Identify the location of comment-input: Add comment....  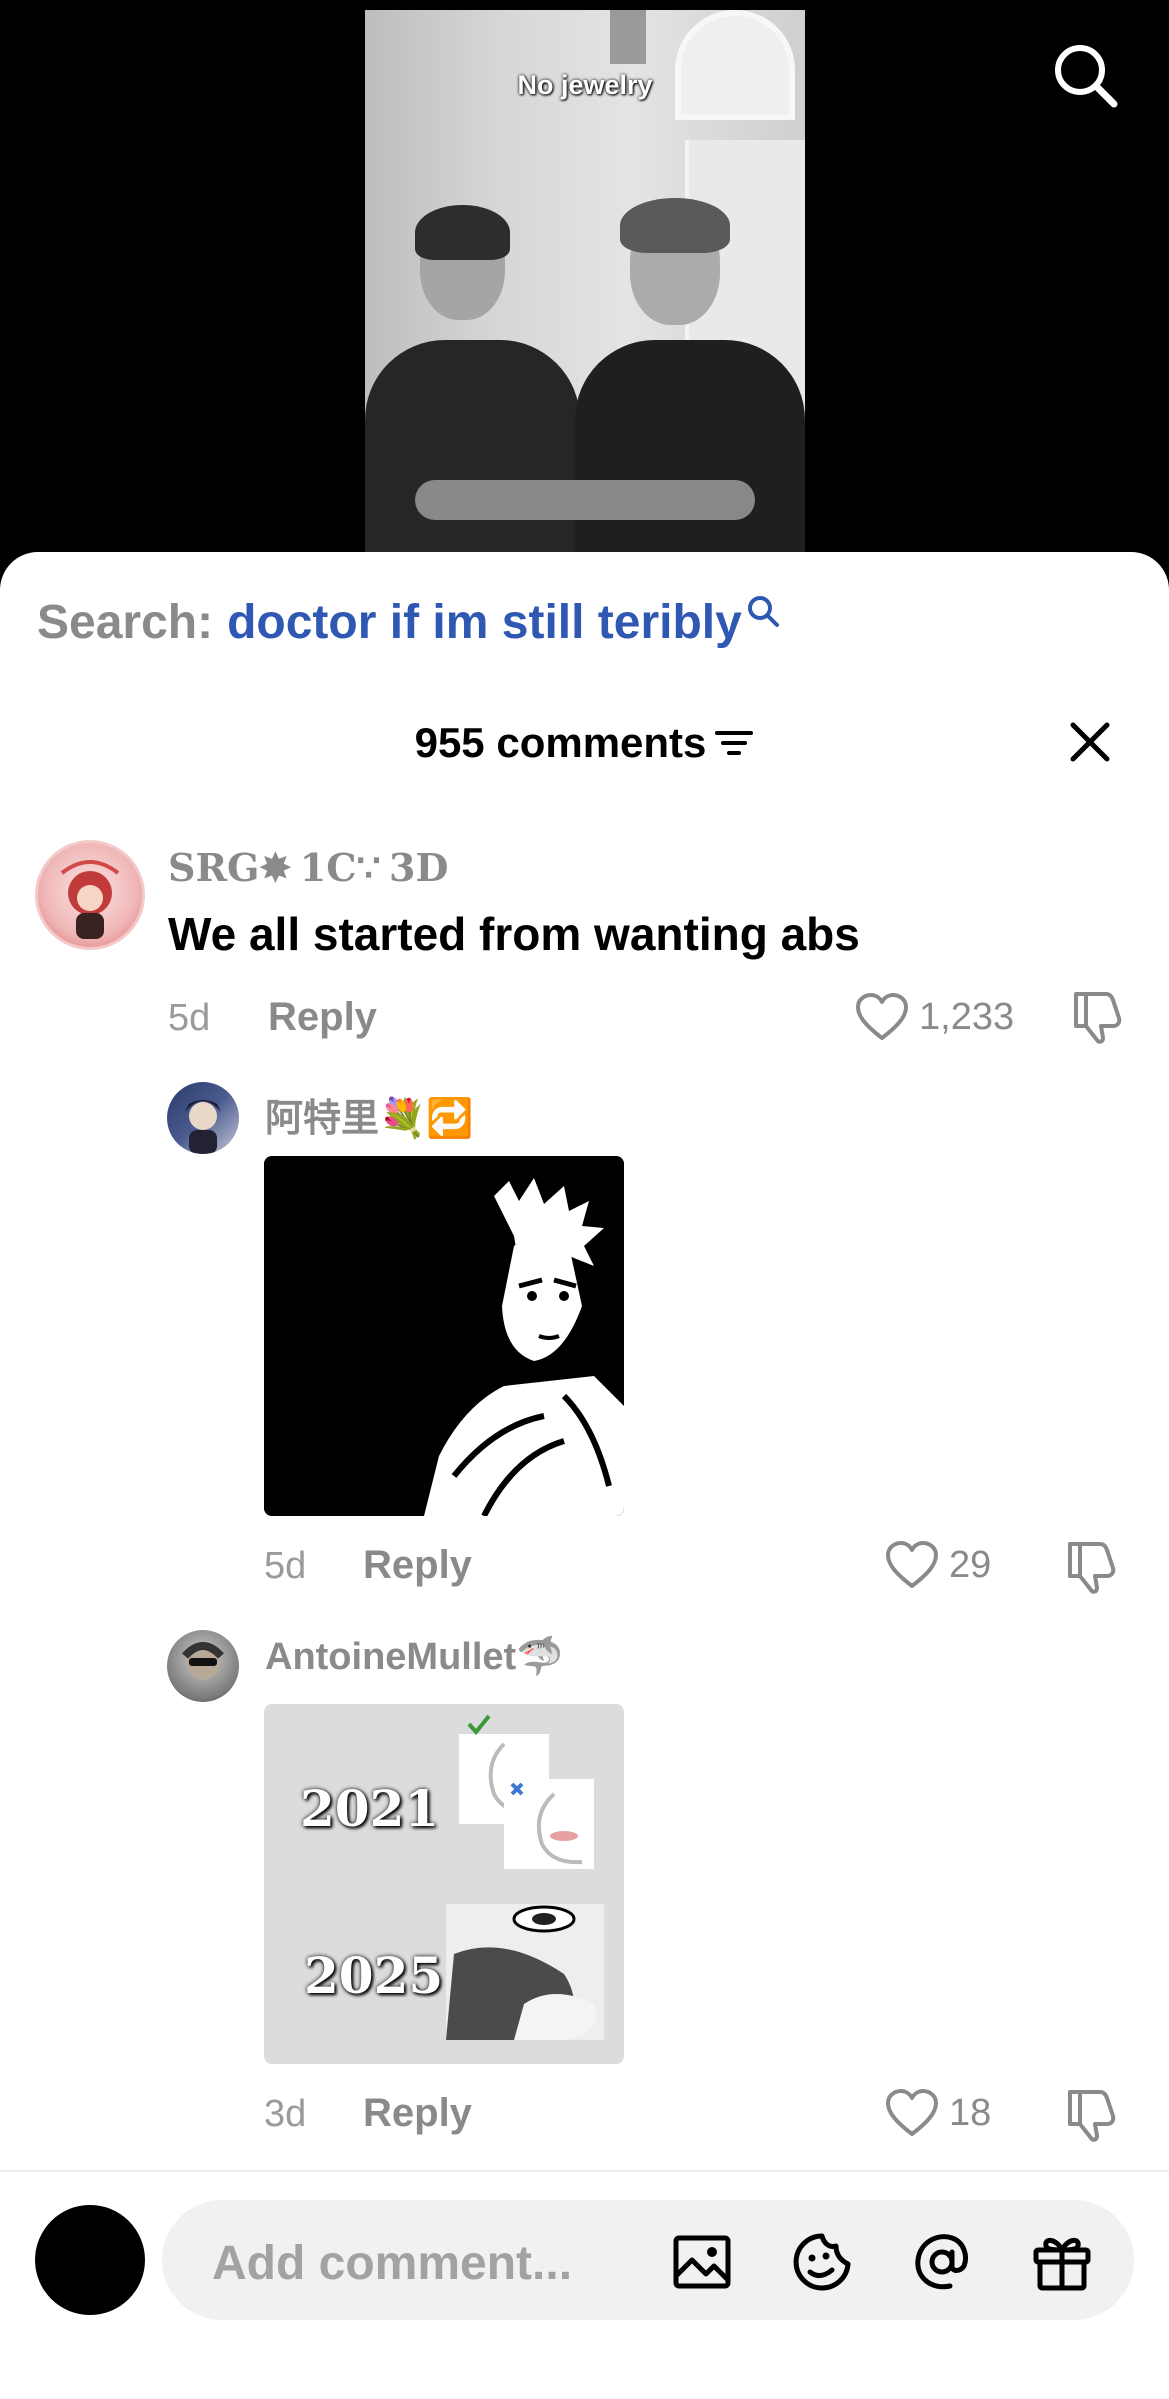
(648, 2260).